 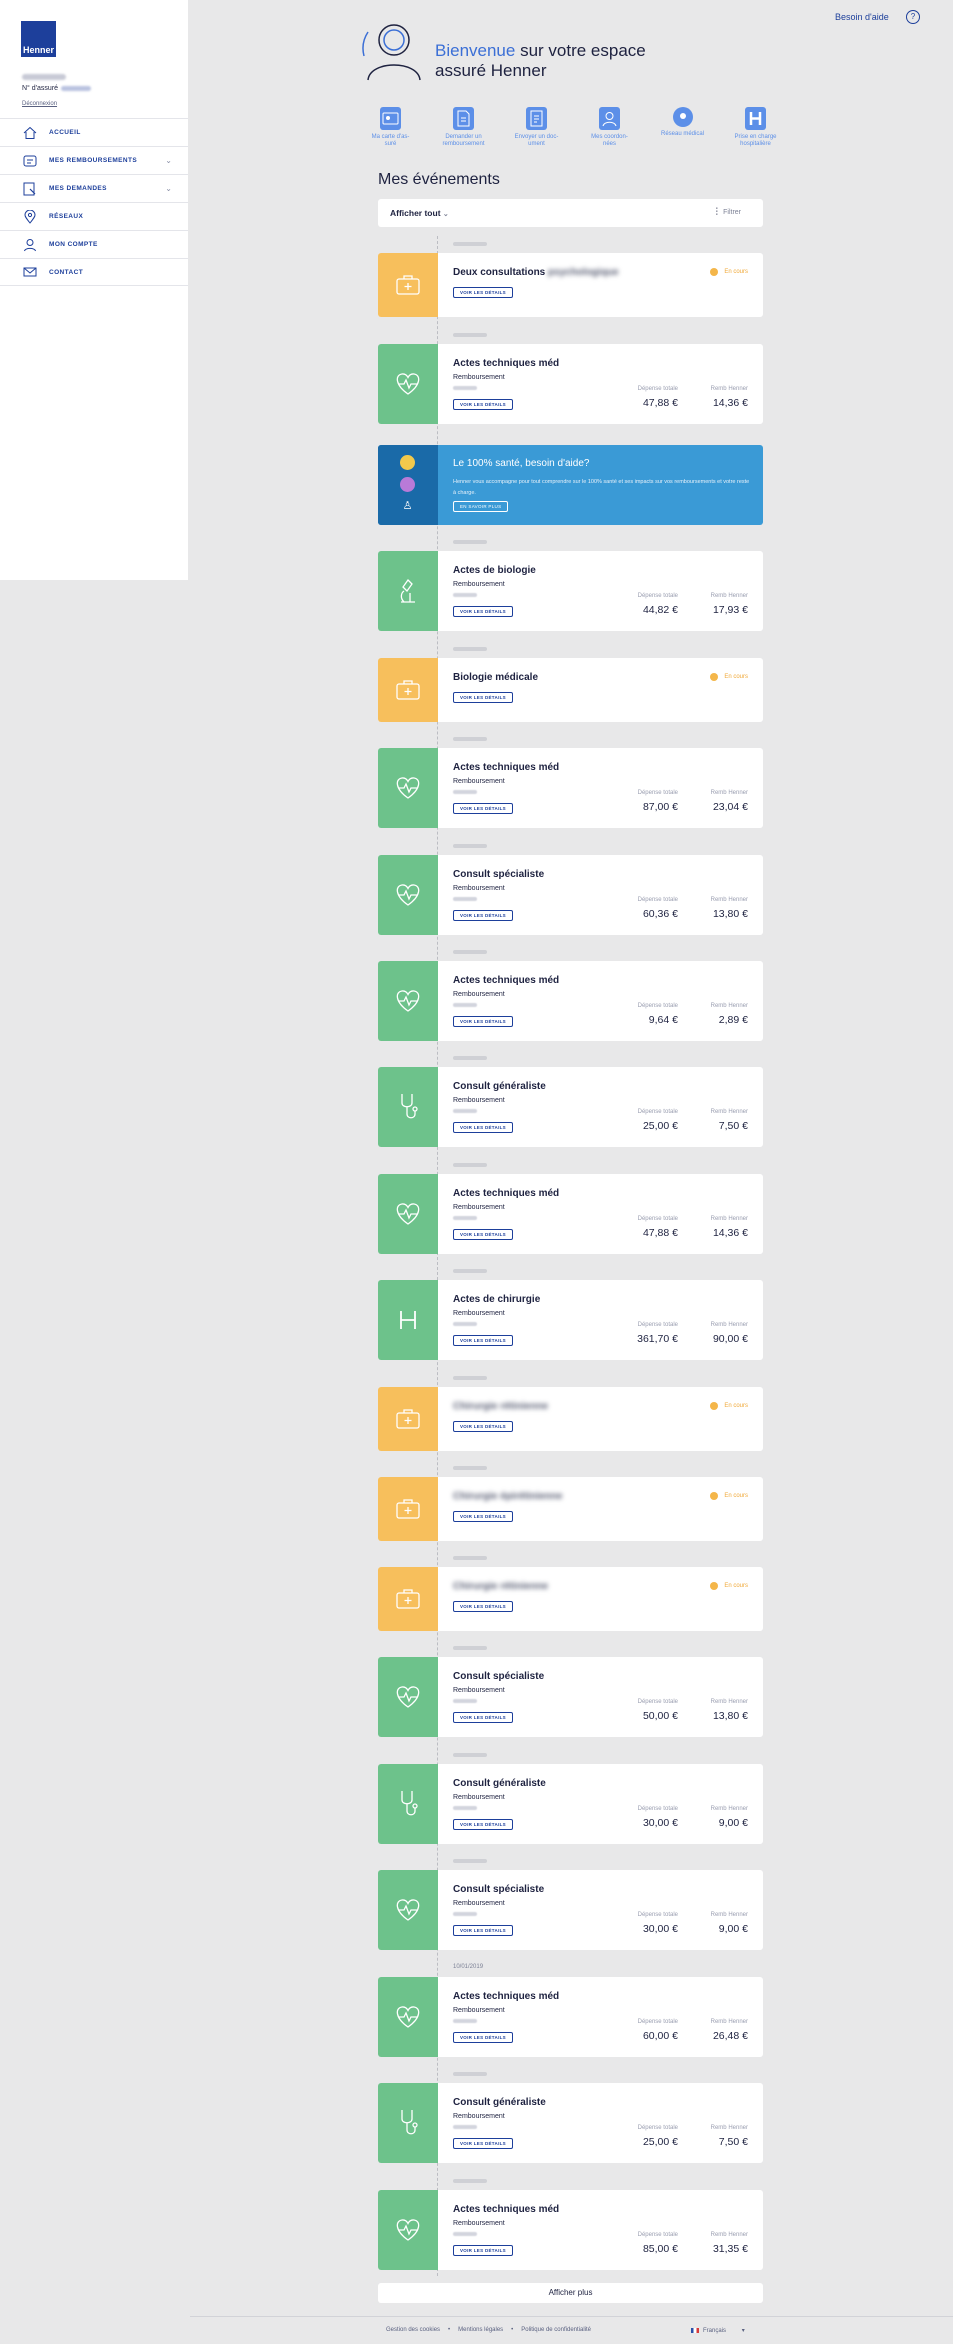 What do you see at coordinates (407, 506) in the screenshot?
I see `tooth-icon: ♙` at bounding box center [407, 506].